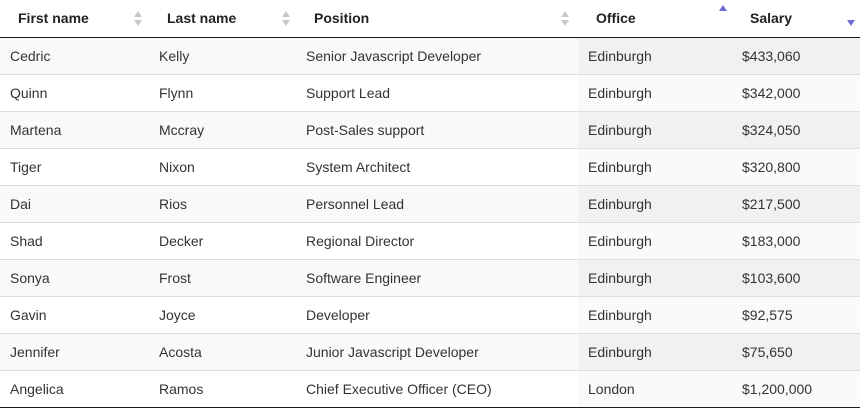  I want to click on cell-last-name: Acosta, so click(222, 352).